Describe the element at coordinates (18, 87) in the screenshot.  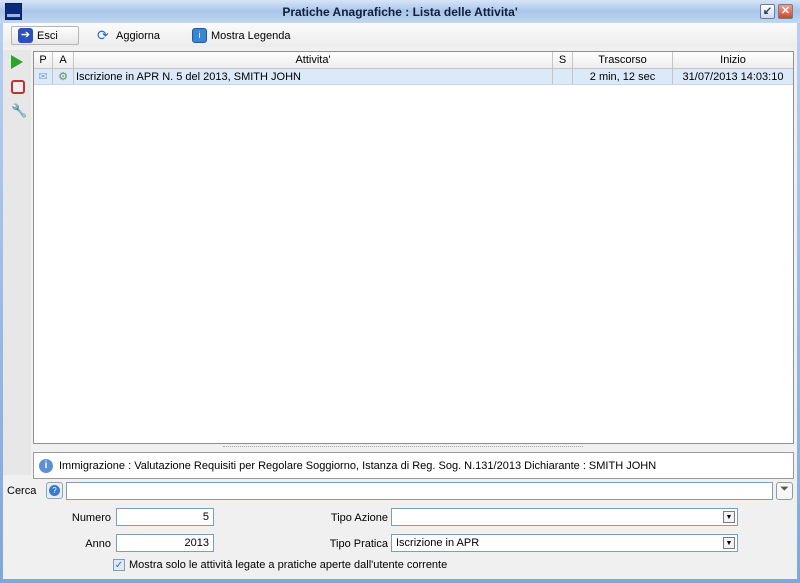
I see `stop-icon` at that location.